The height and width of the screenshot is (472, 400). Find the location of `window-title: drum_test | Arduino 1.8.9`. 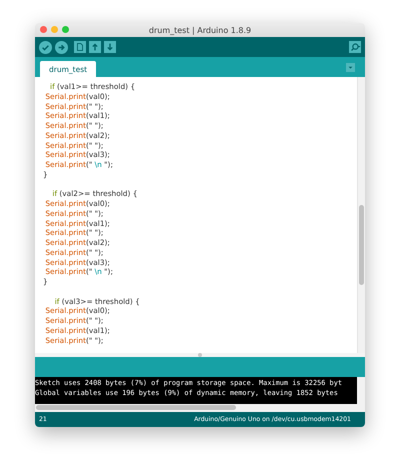

window-title: drum_test | Arduino 1.8.9 is located at coordinates (200, 30).